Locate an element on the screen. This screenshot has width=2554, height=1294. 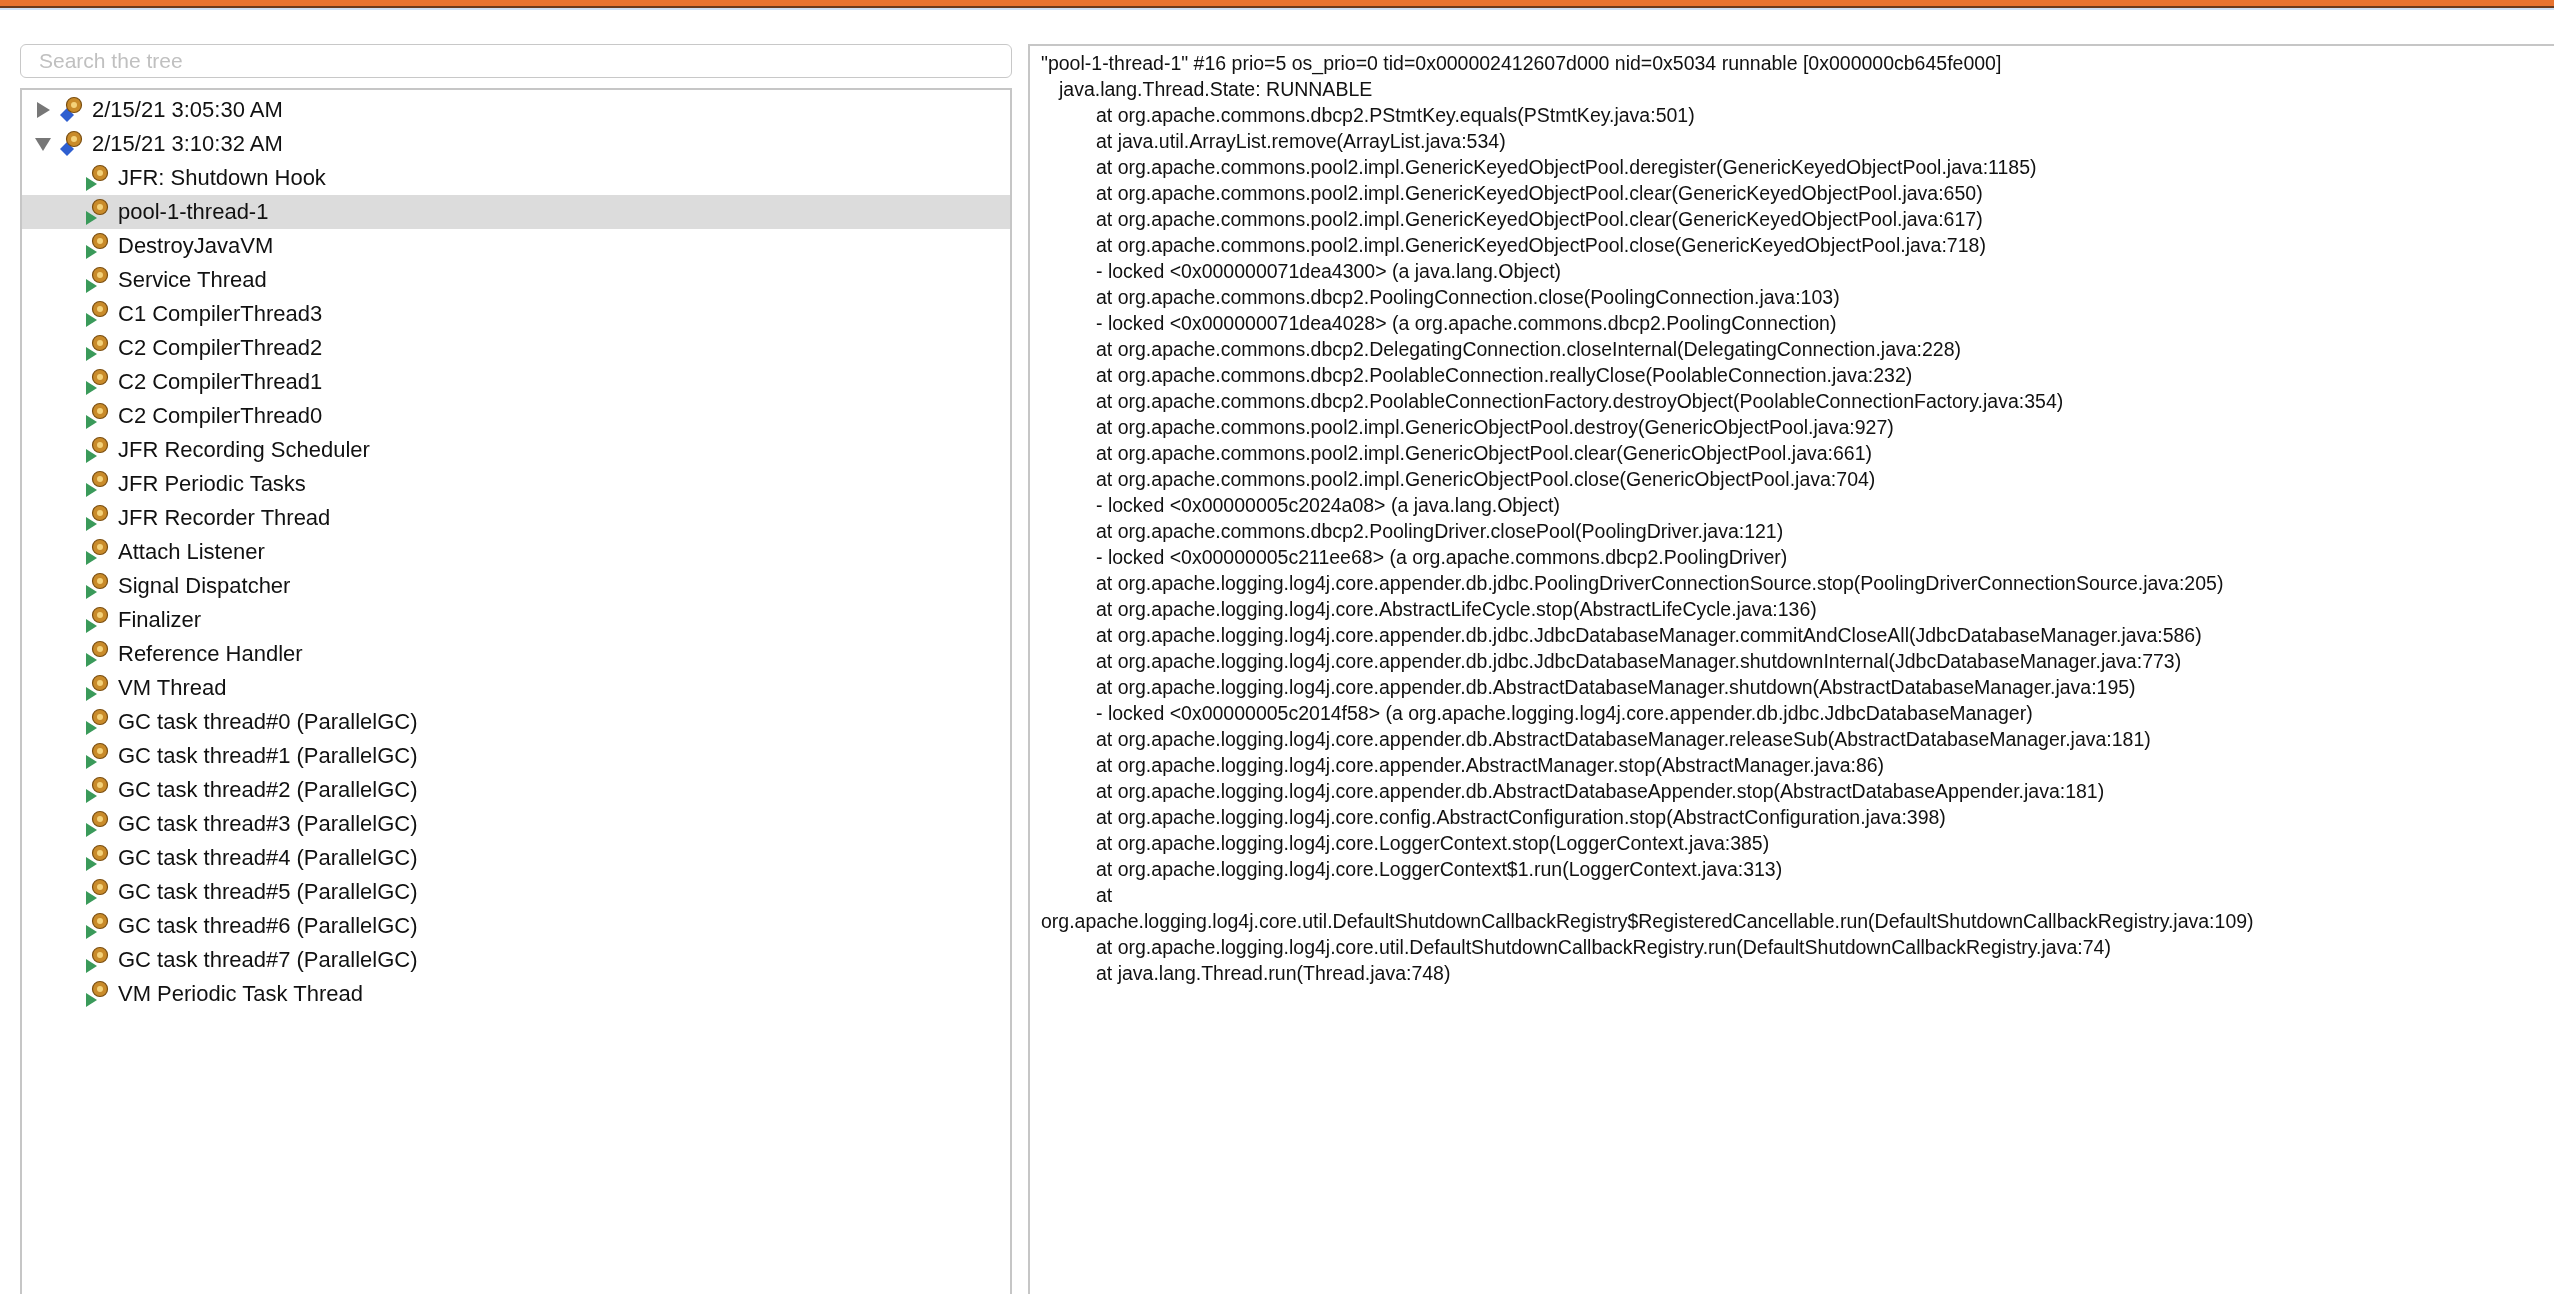
search-field: Search the tree is located at coordinates (516, 61).